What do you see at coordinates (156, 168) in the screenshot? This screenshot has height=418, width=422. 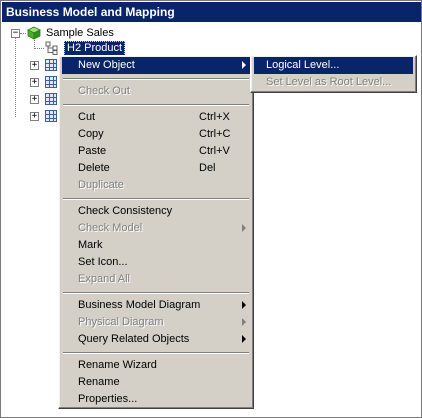 I see `menu-item-delete: Delete Del` at bounding box center [156, 168].